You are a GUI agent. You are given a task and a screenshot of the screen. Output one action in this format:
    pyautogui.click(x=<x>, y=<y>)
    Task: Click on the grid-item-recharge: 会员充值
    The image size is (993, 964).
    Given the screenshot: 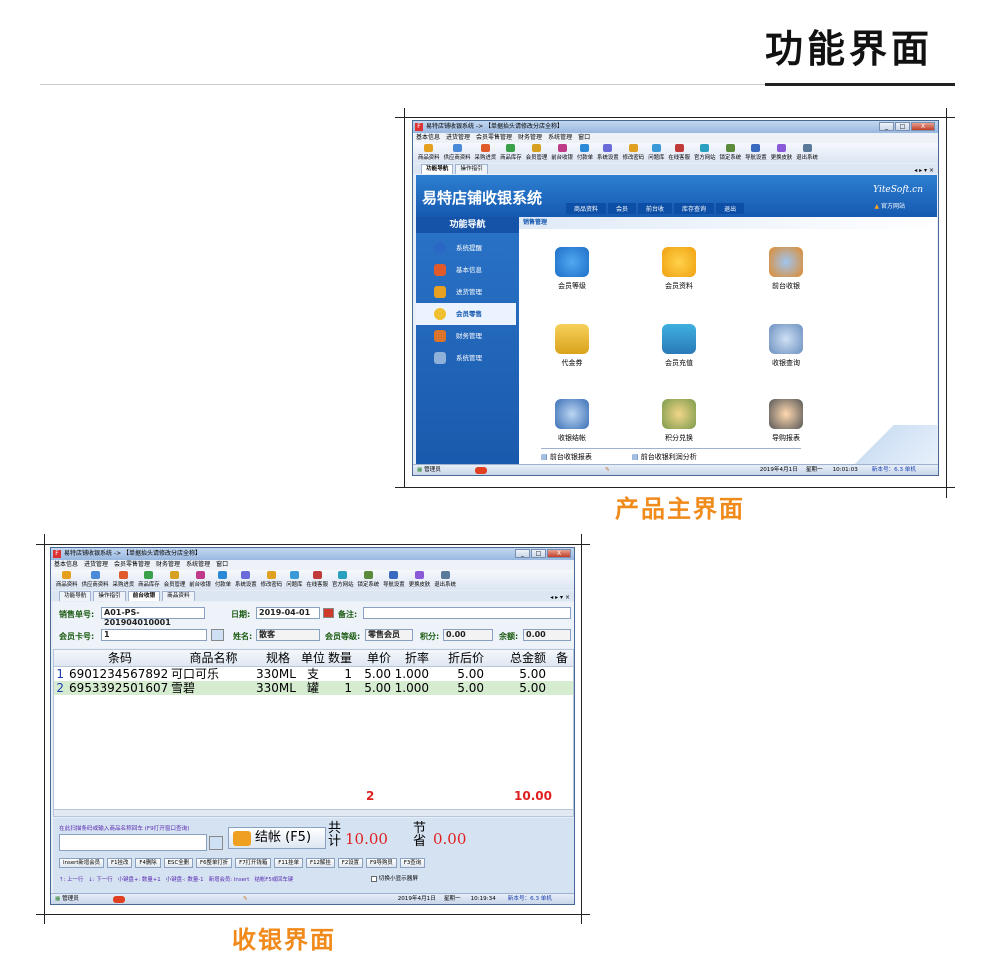 What is the action you would take?
    pyautogui.click(x=679, y=346)
    